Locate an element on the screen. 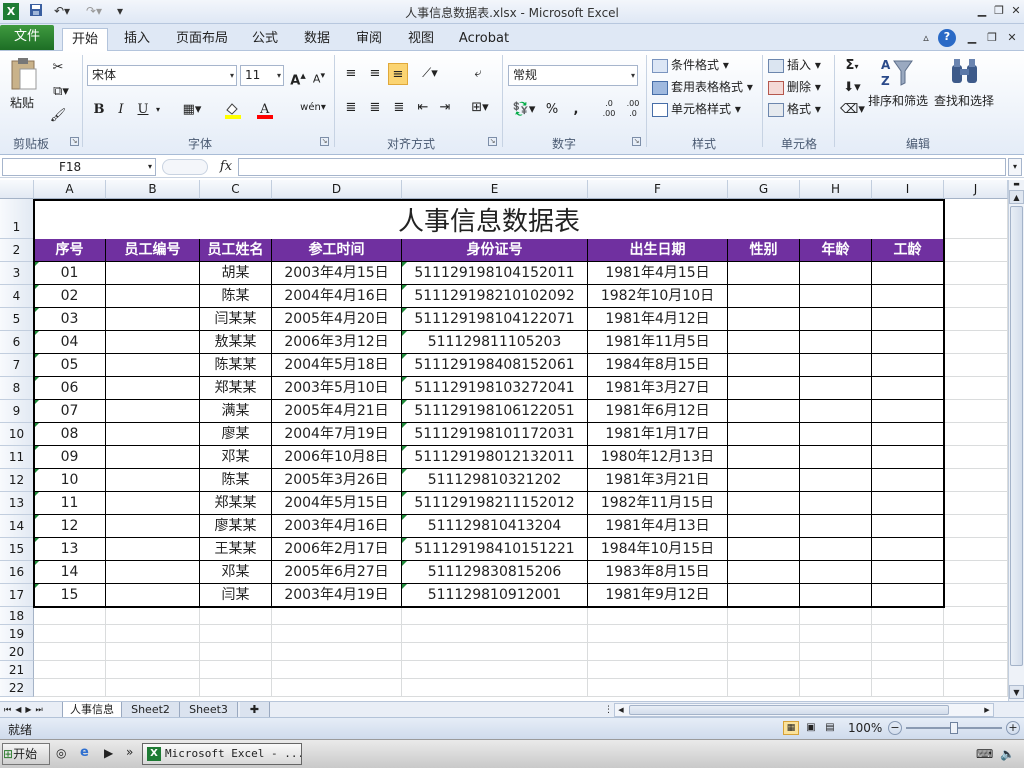  row-header: 10 is located at coordinates (17, 434).